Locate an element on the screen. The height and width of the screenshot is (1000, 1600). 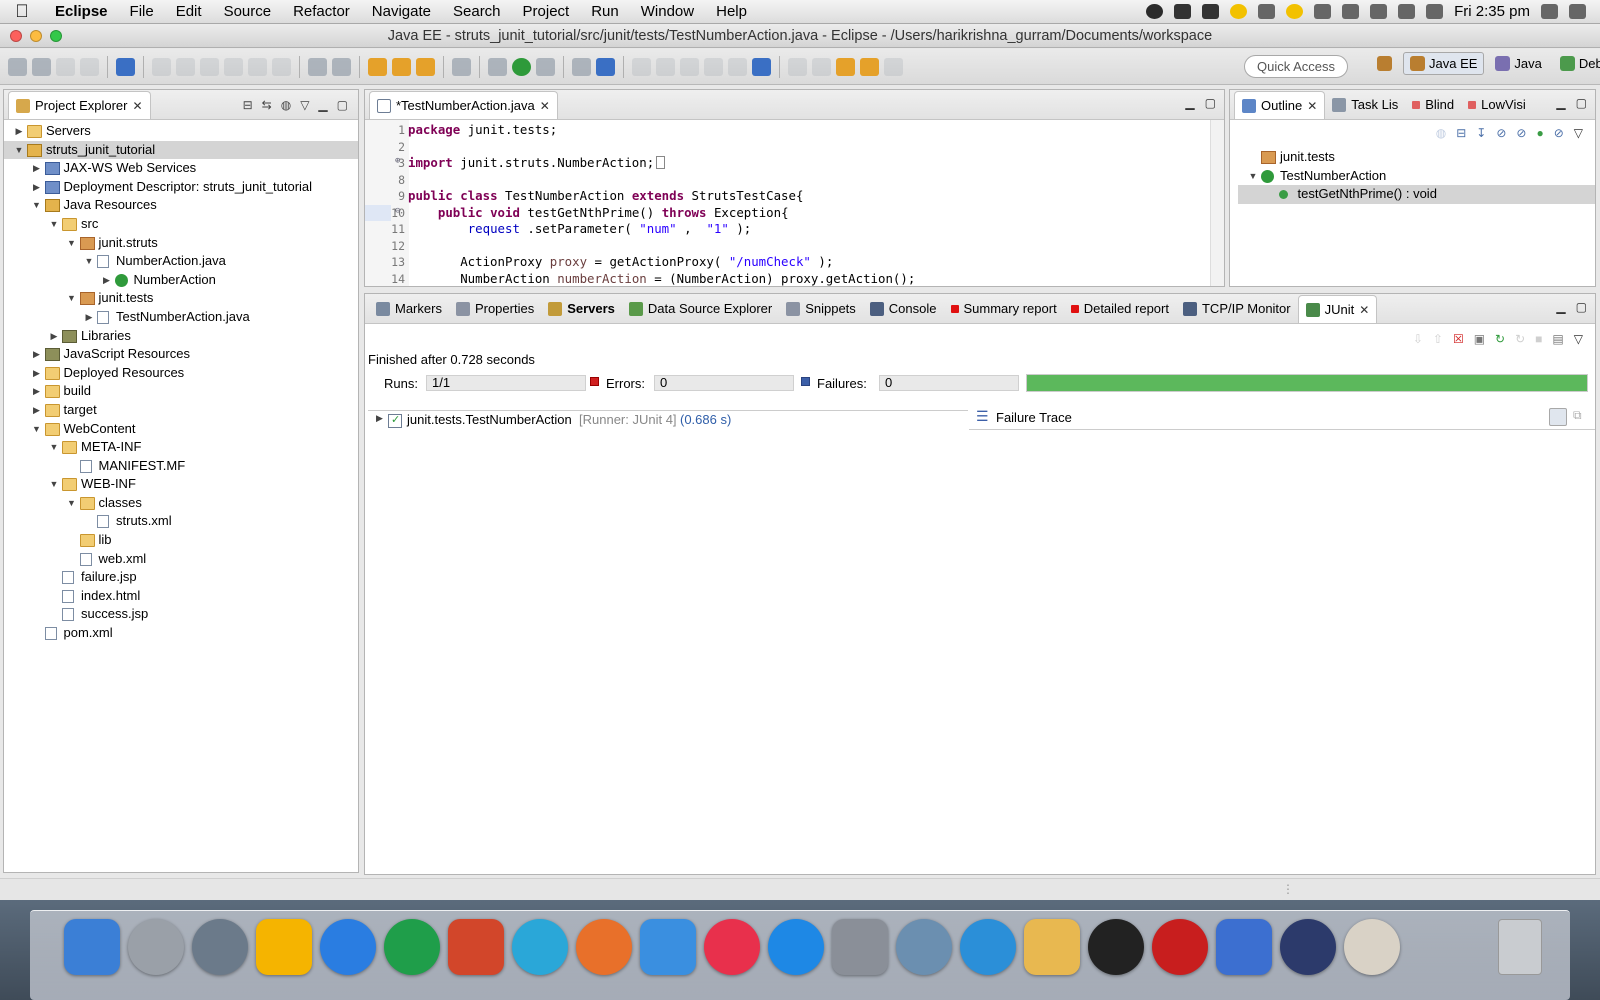
tree-item: web.xml is located at coordinates (181, 559).